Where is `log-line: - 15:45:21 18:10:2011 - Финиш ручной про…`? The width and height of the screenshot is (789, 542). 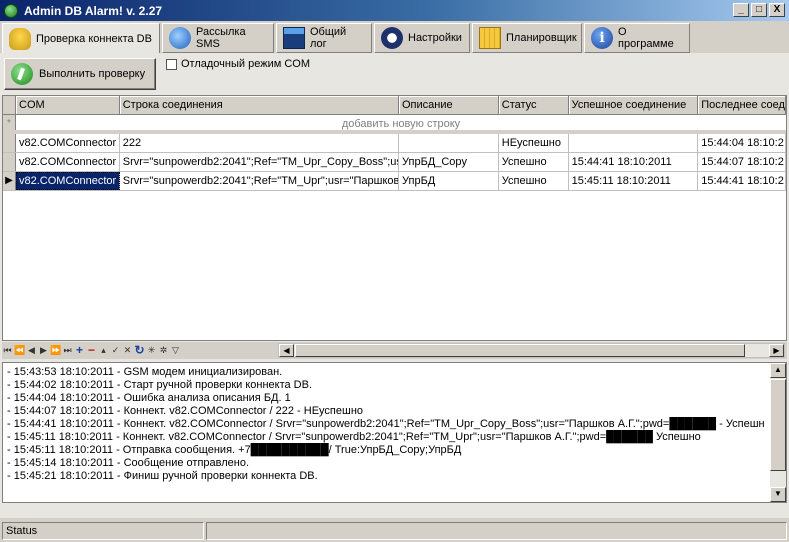
log-line: - 15:45:21 18:10:2011 - Финиш ручной про… is located at coordinates (162, 476).